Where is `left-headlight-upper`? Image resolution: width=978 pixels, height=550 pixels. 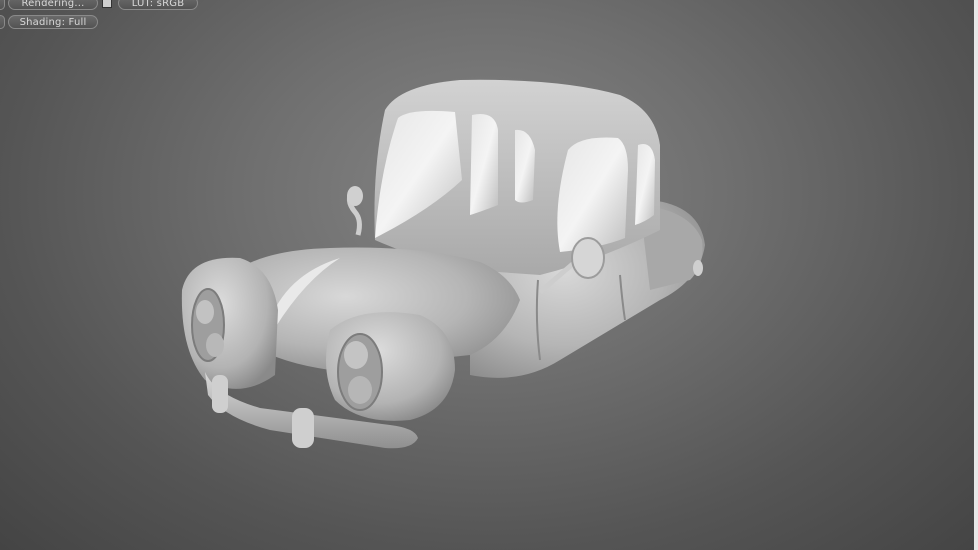 left-headlight-upper is located at coordinates (205, 312).